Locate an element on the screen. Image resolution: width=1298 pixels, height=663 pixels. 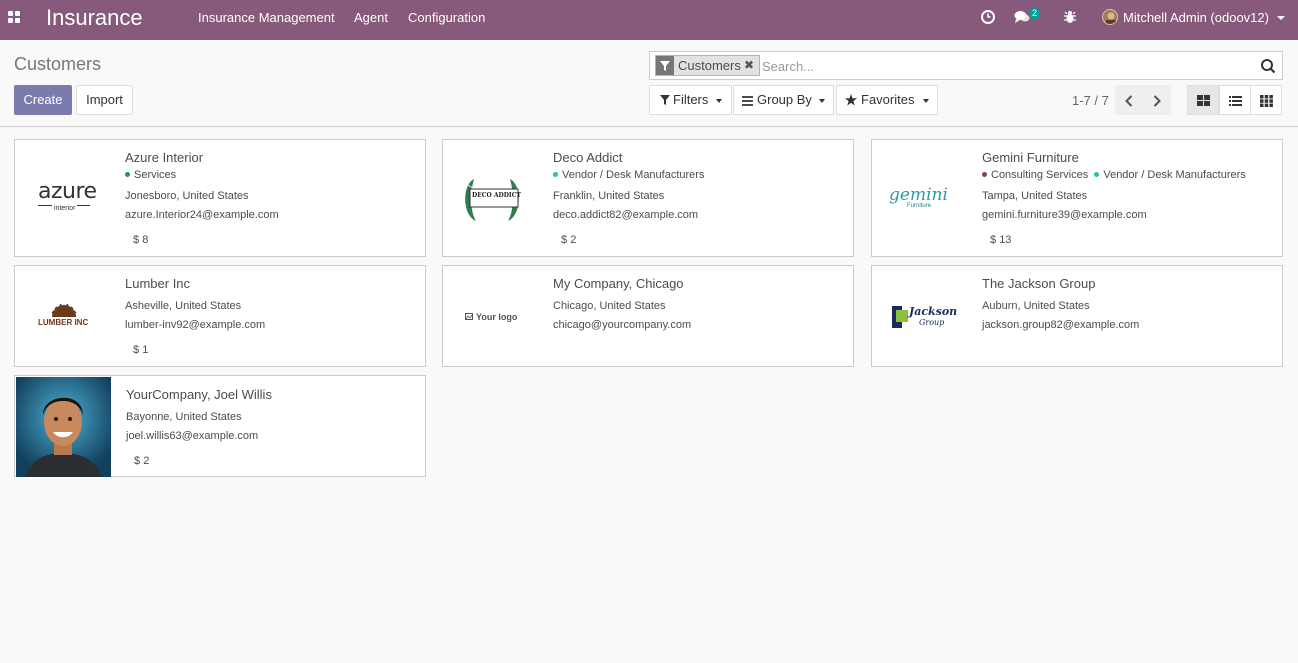
group-by-label: Group By is located at coordinates (784, 99).